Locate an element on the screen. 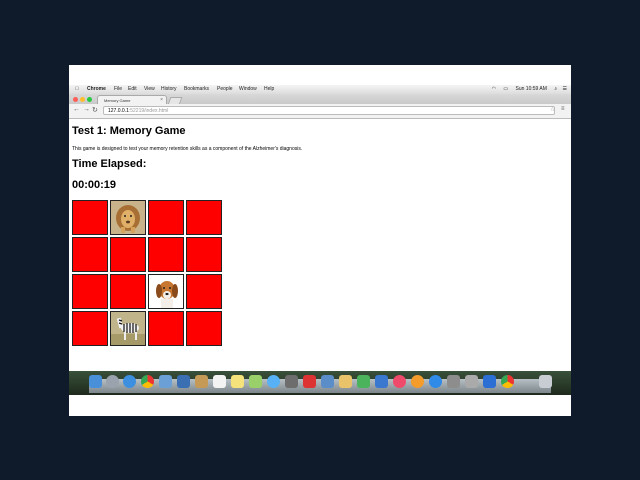 The image size is (640, 480). page-title: Test 1: Memory Game is located at coordinates (129, 131).